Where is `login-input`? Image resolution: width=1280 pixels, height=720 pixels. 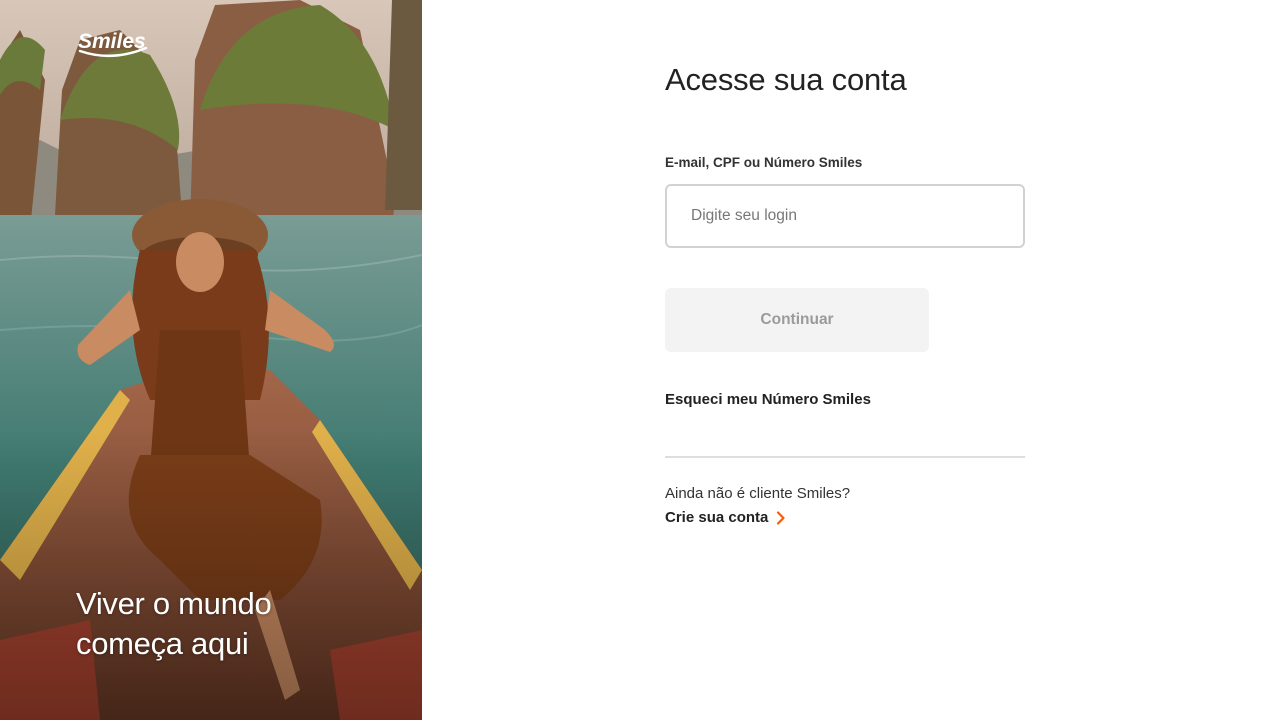 login-input is located at coordinates (845, 216).